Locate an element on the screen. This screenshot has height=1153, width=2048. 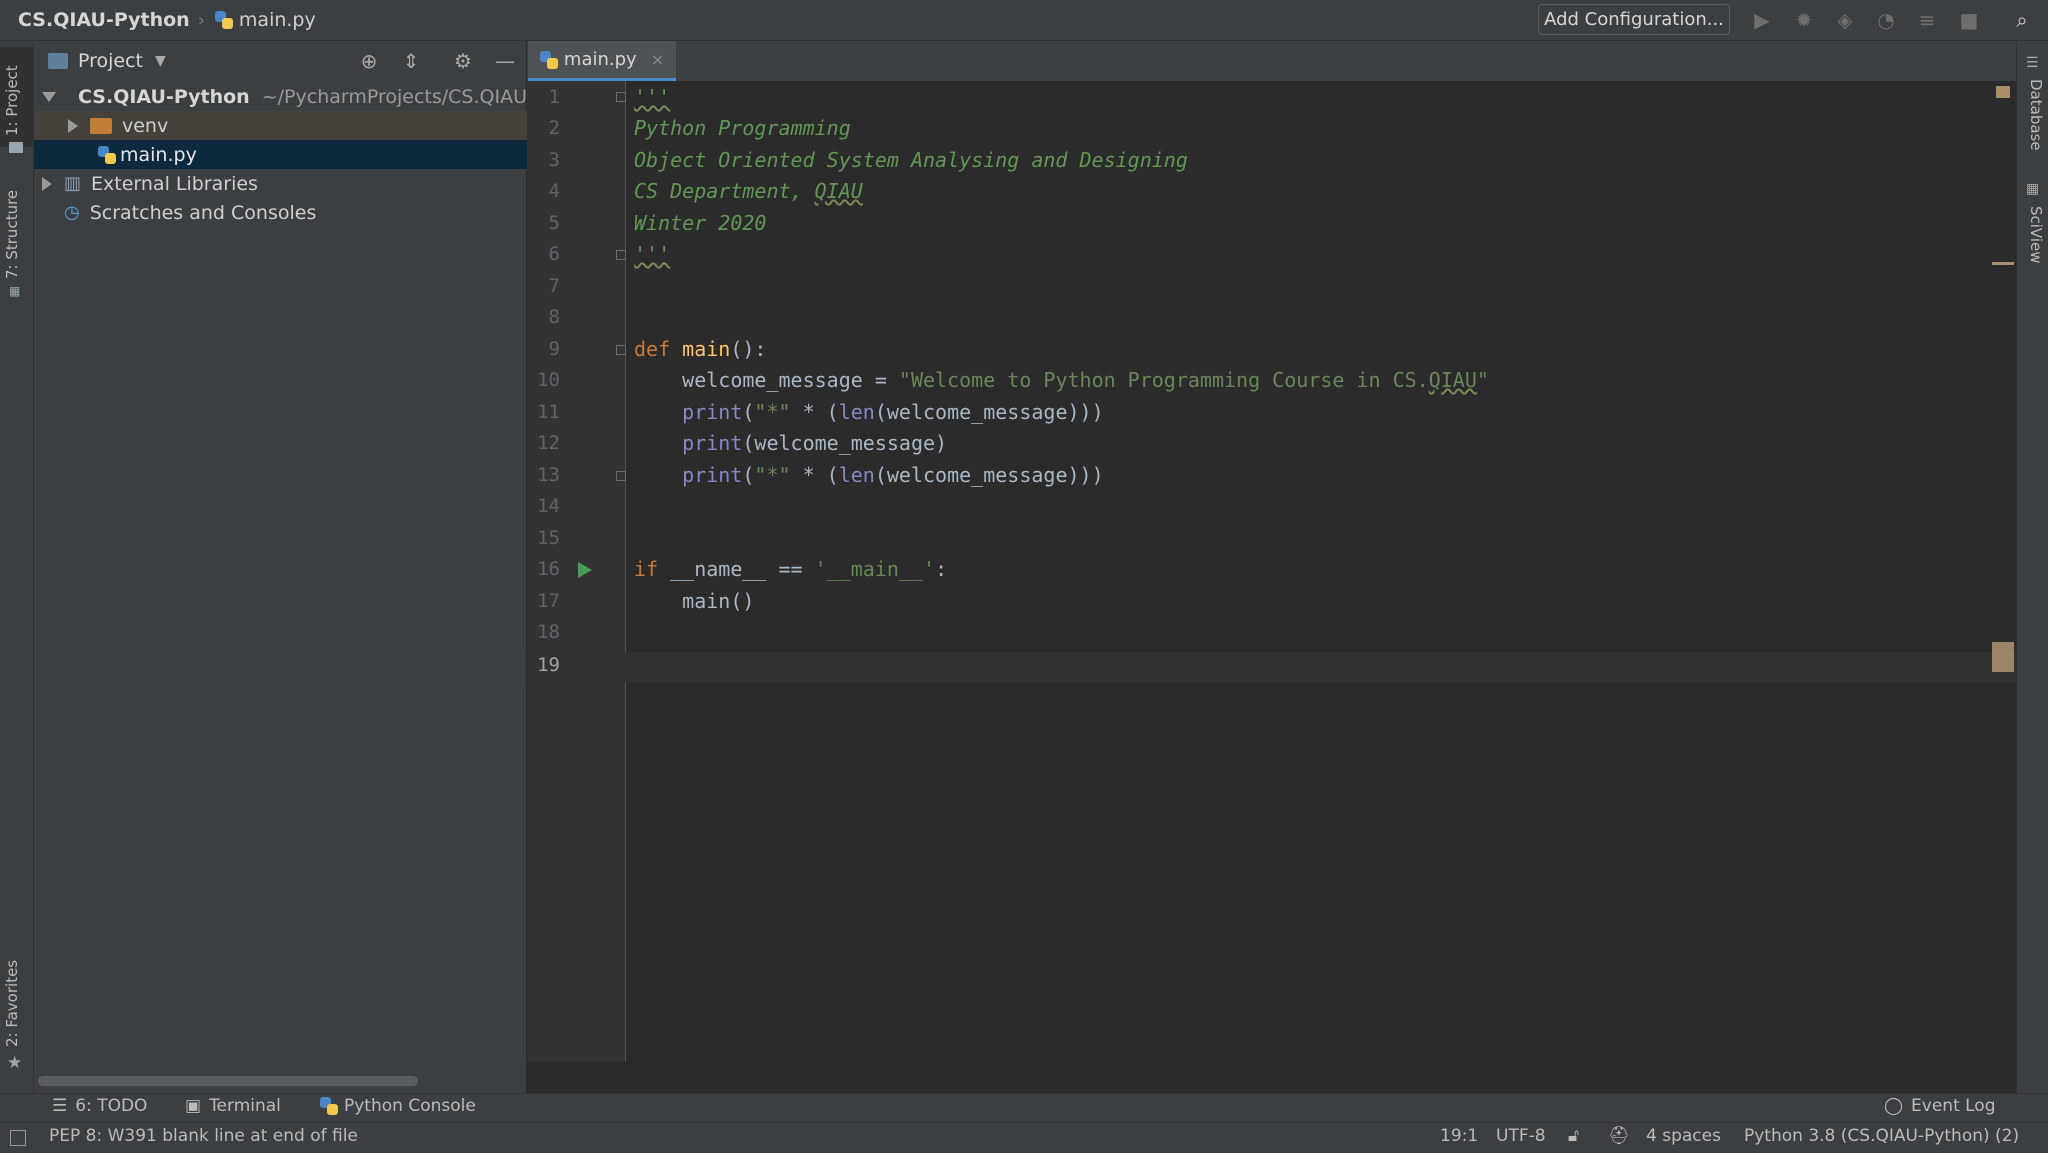
line-number: 13 is located at coordinates (548, 475).